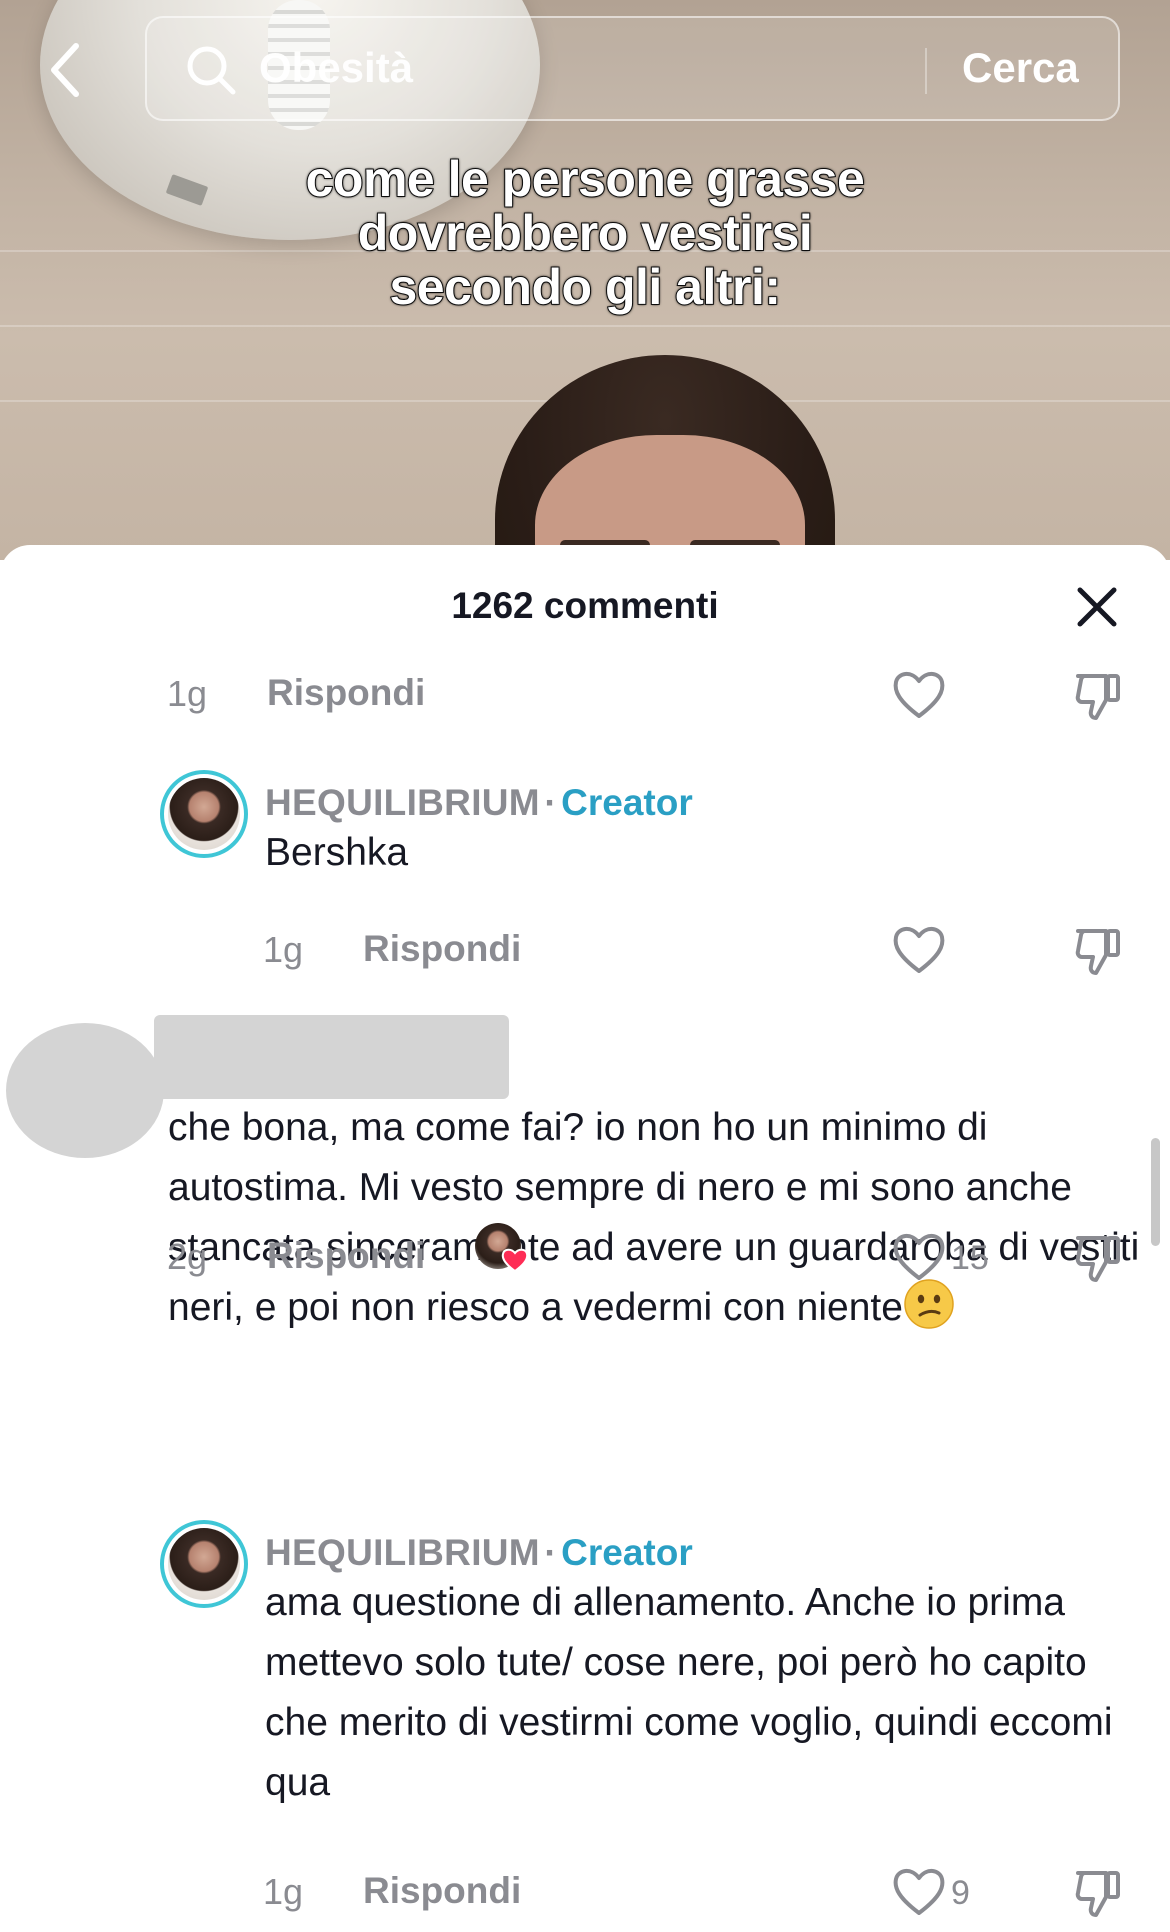 The height and width of the screenshot is (1932, 1170). What do you see at coordinates (515, 1260) in the screenshot?
I see `heart-filled-icon` at bounding box center [515, 1260].